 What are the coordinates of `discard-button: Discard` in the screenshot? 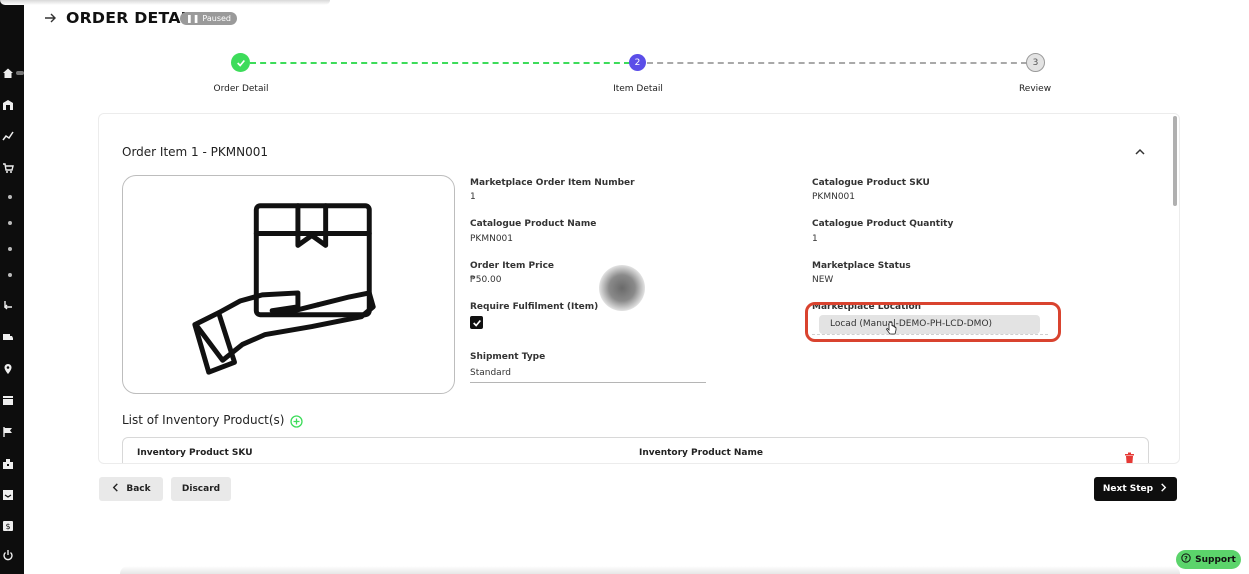 It's located at (201, 489).